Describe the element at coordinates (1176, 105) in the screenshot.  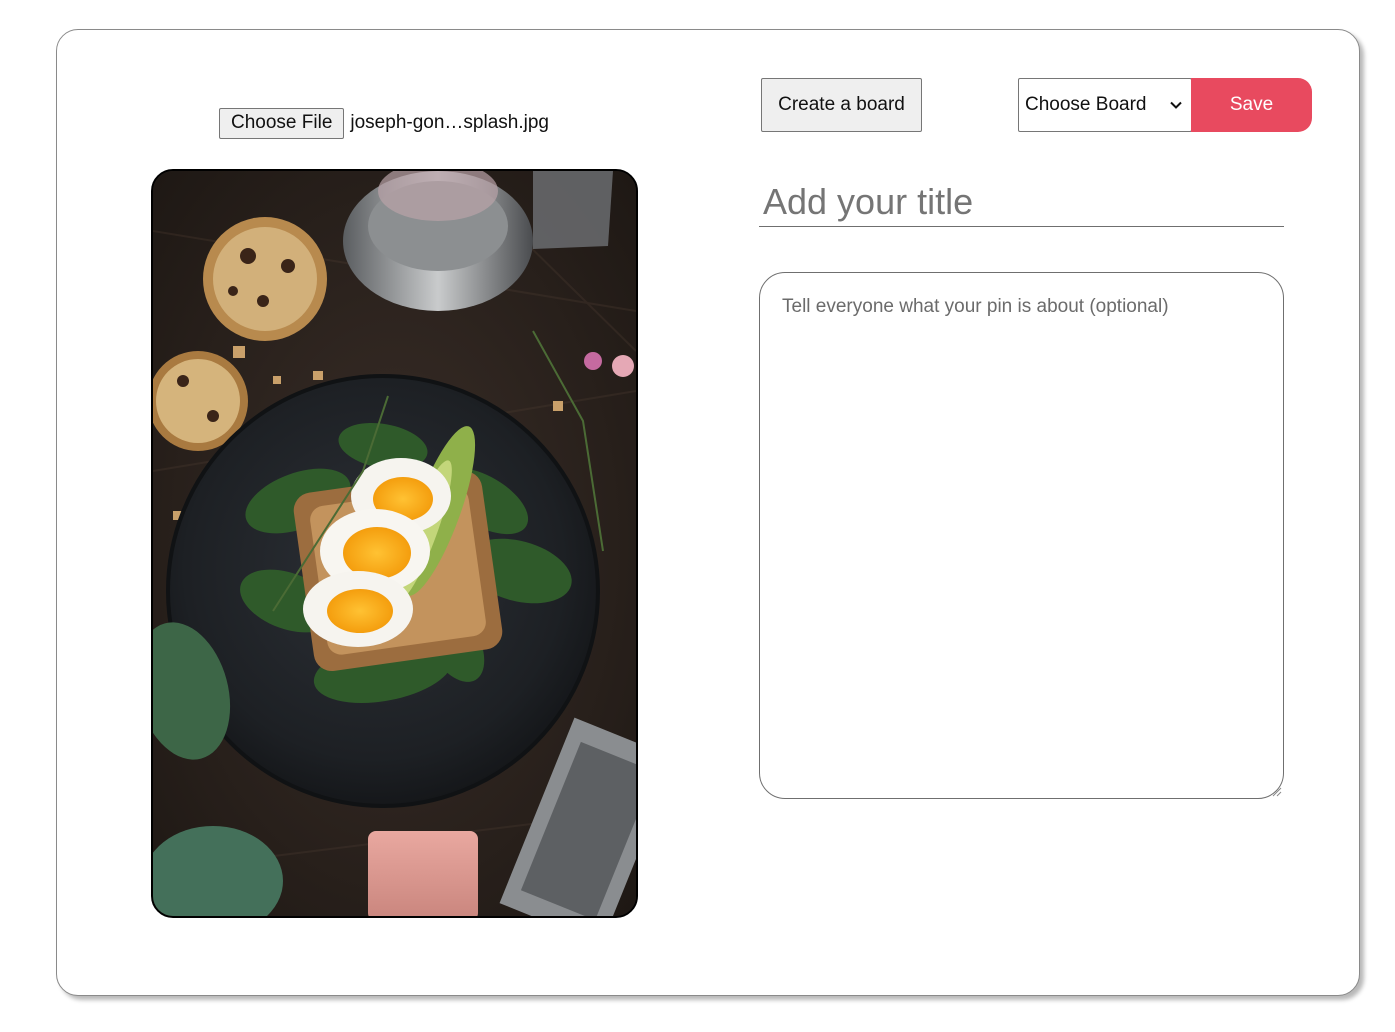
I see `chevron-down-icon` at that location.